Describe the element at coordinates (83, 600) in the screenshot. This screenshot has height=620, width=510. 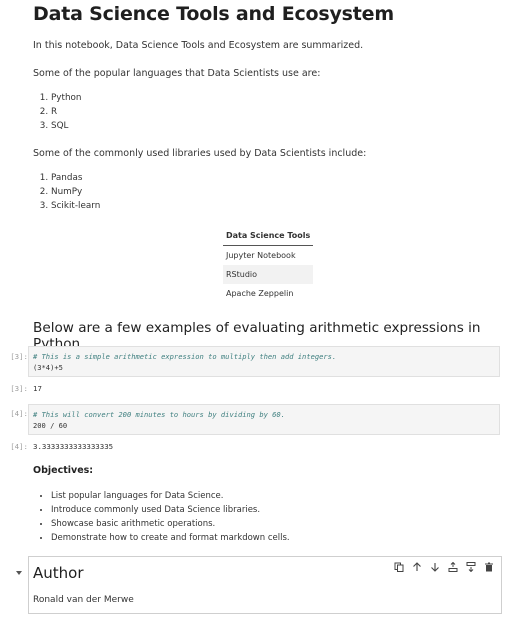
I see `author-name: Ronald van der Merwe` at that location.